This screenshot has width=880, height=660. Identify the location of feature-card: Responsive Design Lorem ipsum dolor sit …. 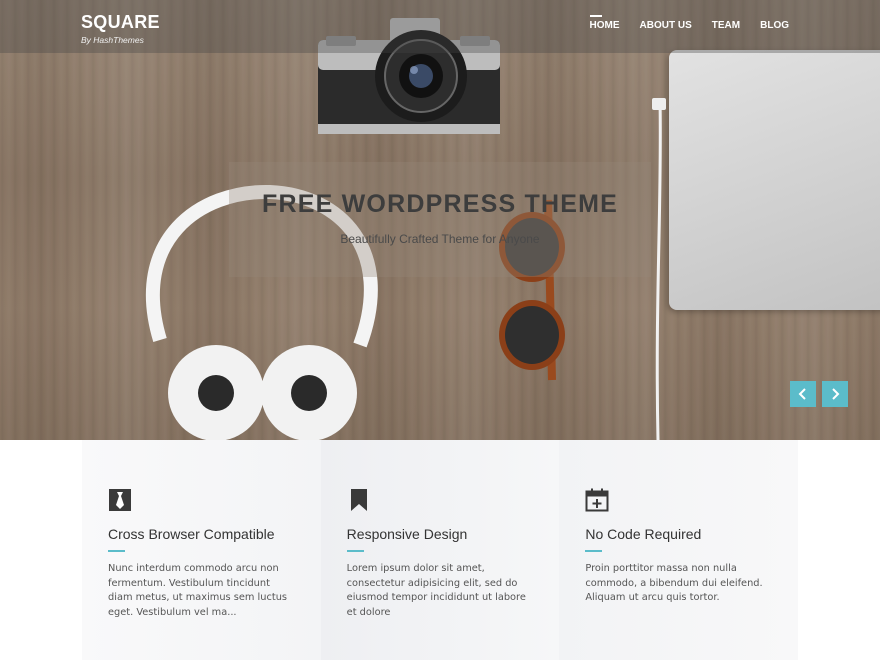
(440, 550).